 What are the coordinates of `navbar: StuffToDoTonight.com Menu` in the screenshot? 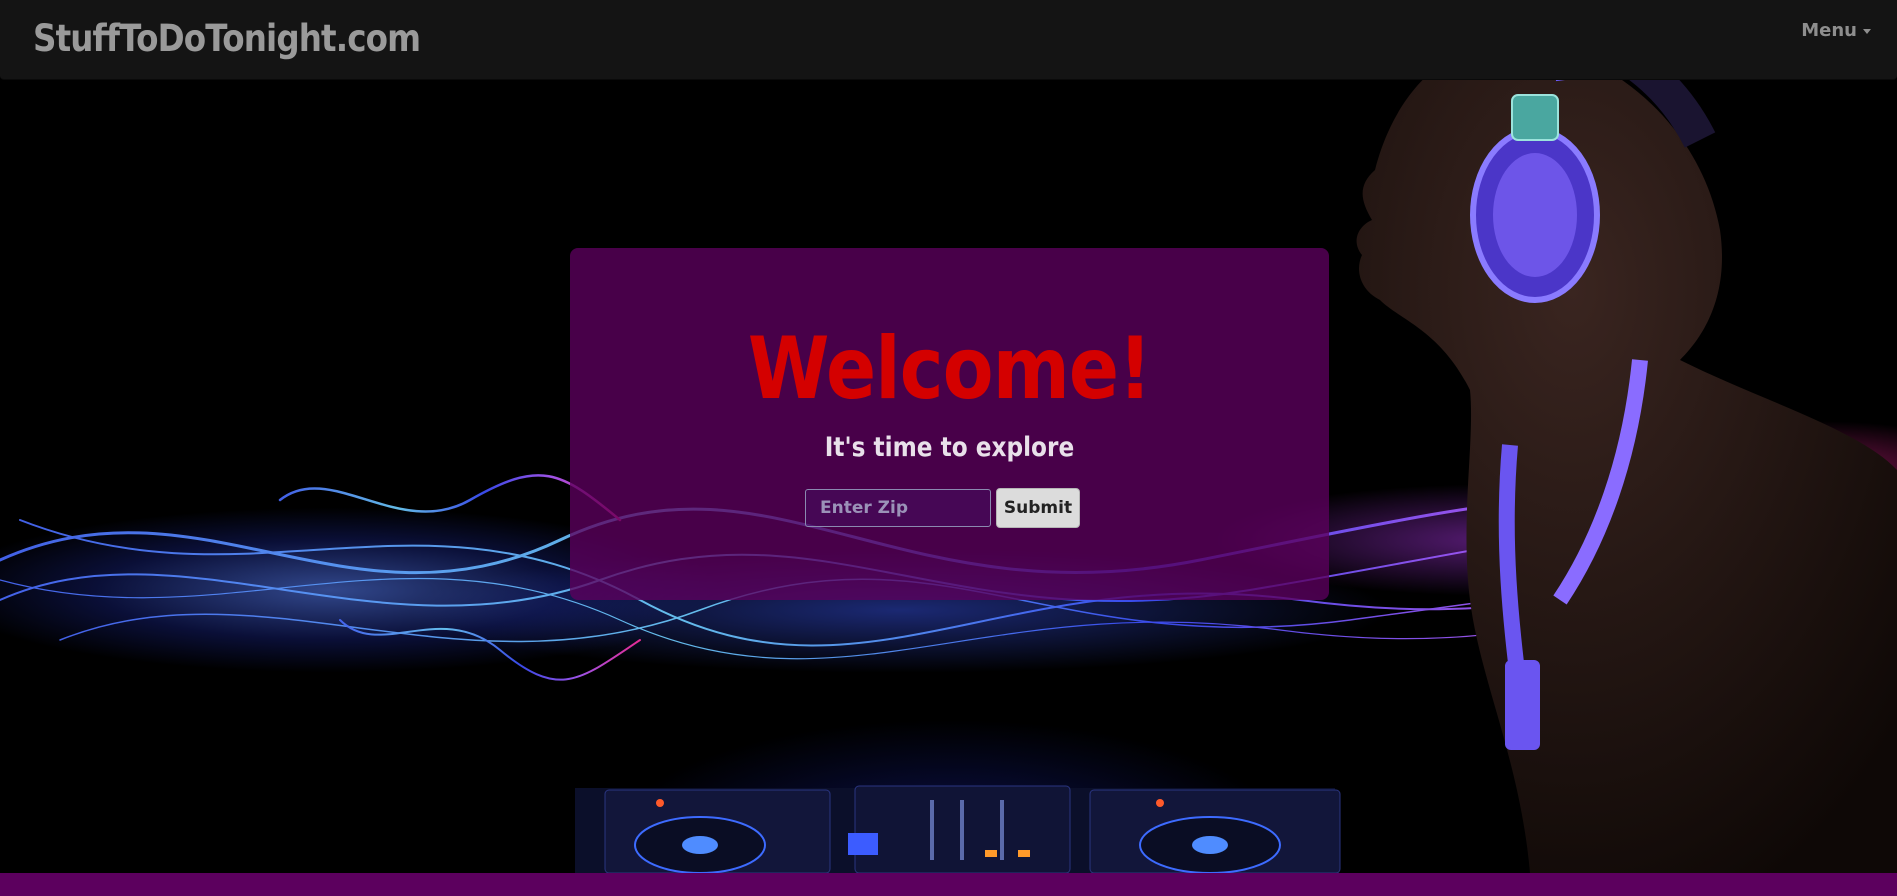 It's located at (948, 40).